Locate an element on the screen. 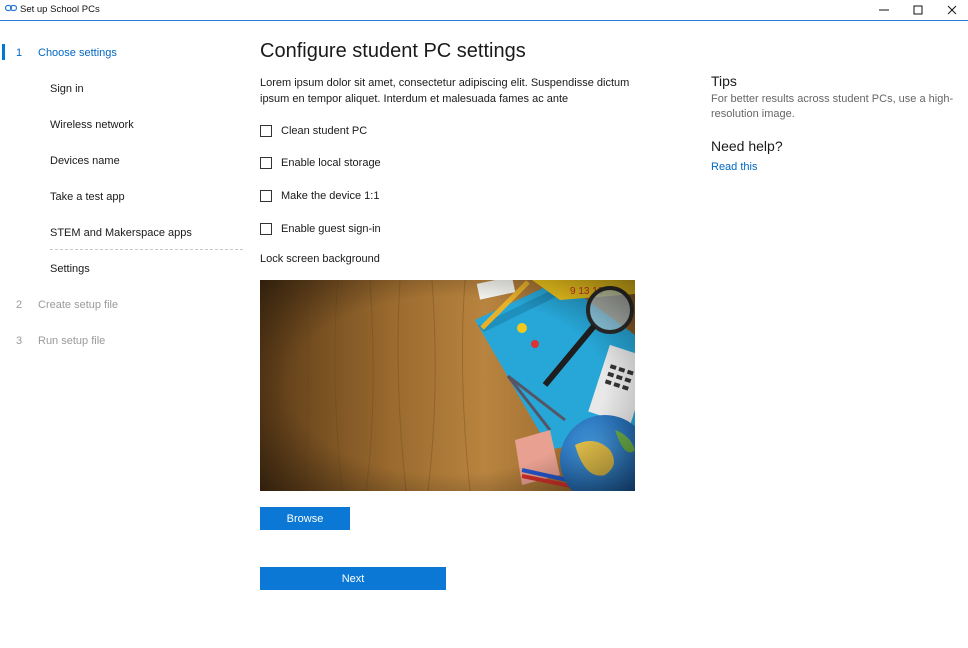 This screenshot has height=648, width=968. maximize-button is located at coordinates (918, 10).